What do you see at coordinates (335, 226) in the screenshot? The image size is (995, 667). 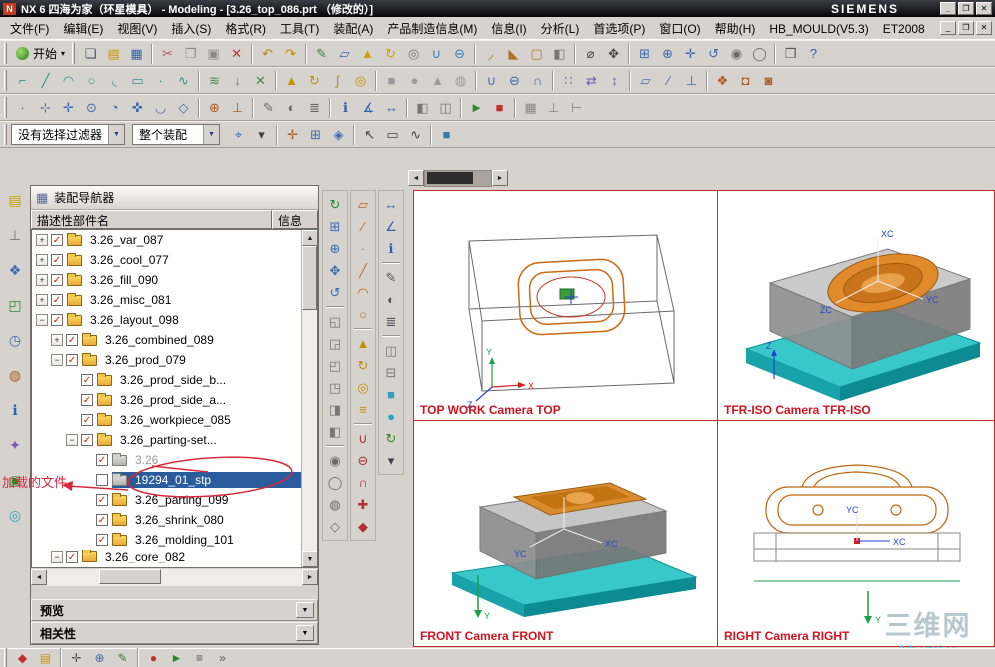 I see `fit-view-strip-icon: ⊞` at bounding box center [335, 226].